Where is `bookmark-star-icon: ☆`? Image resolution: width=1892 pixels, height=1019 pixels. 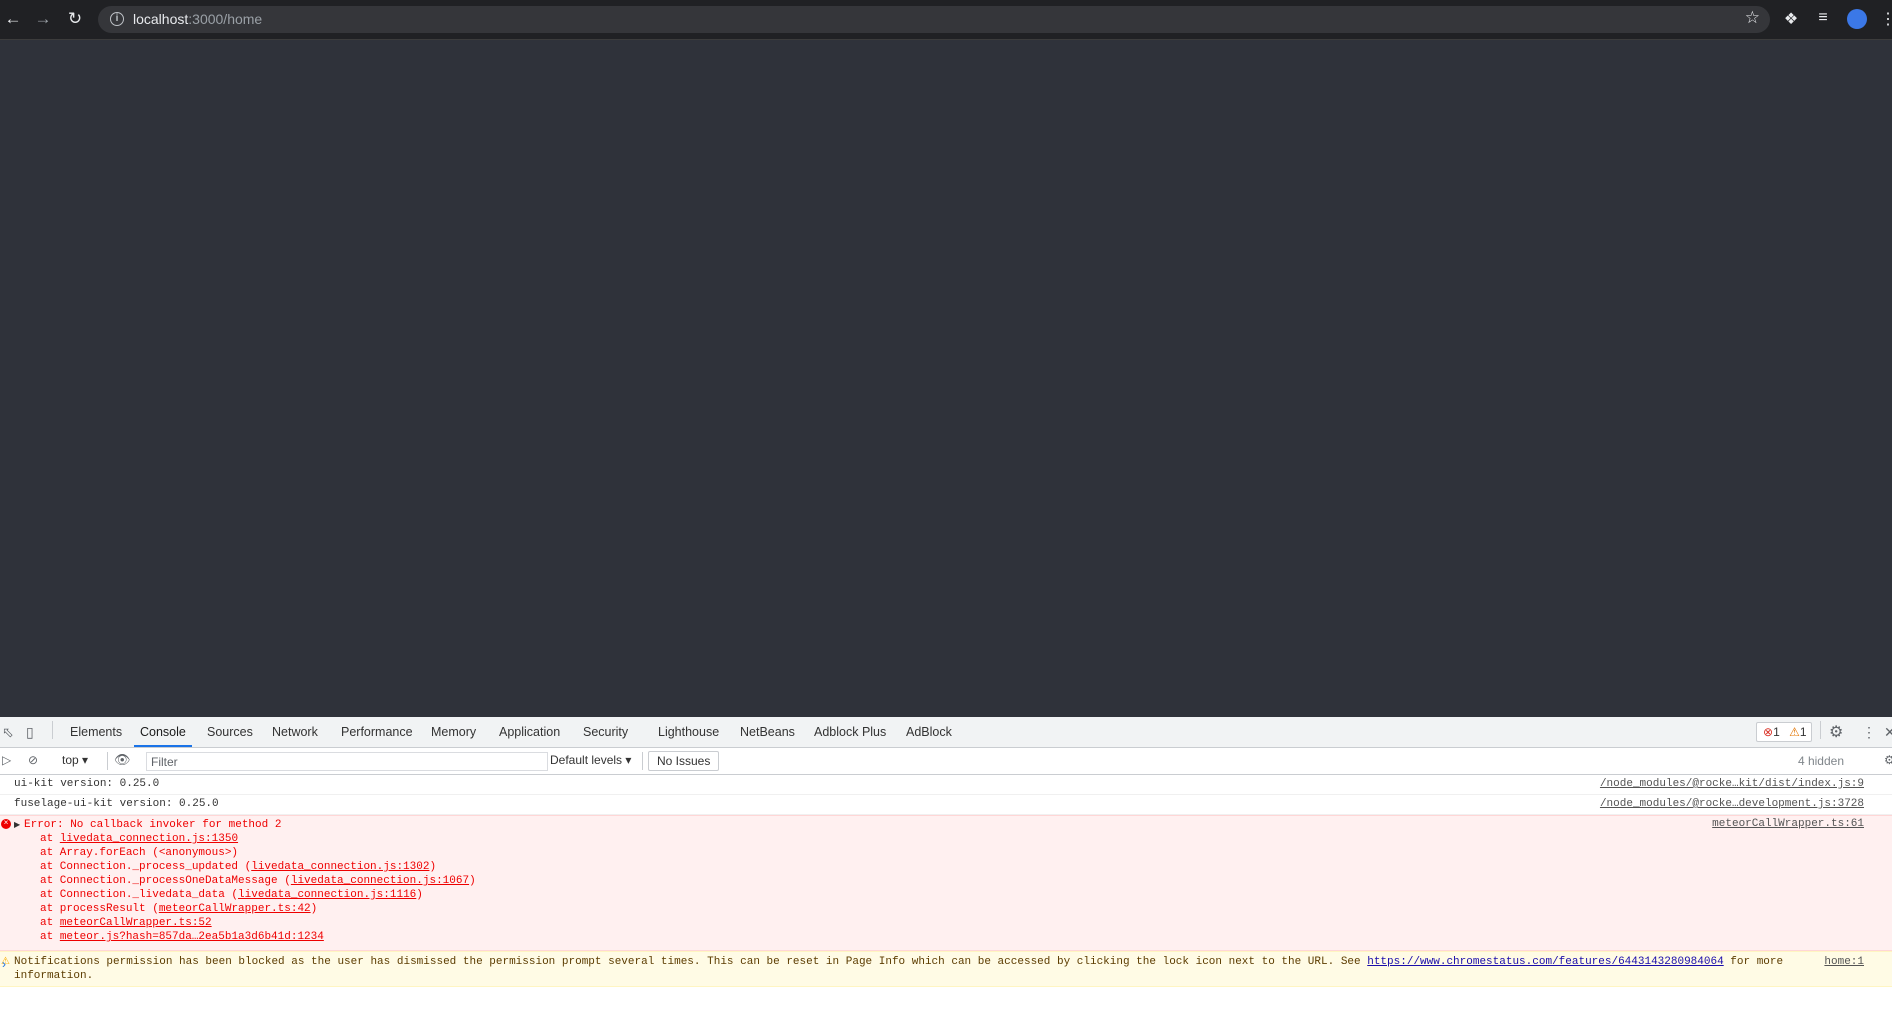
bookmark-star-icon: ☆ is located at coordinates (1752, 18).